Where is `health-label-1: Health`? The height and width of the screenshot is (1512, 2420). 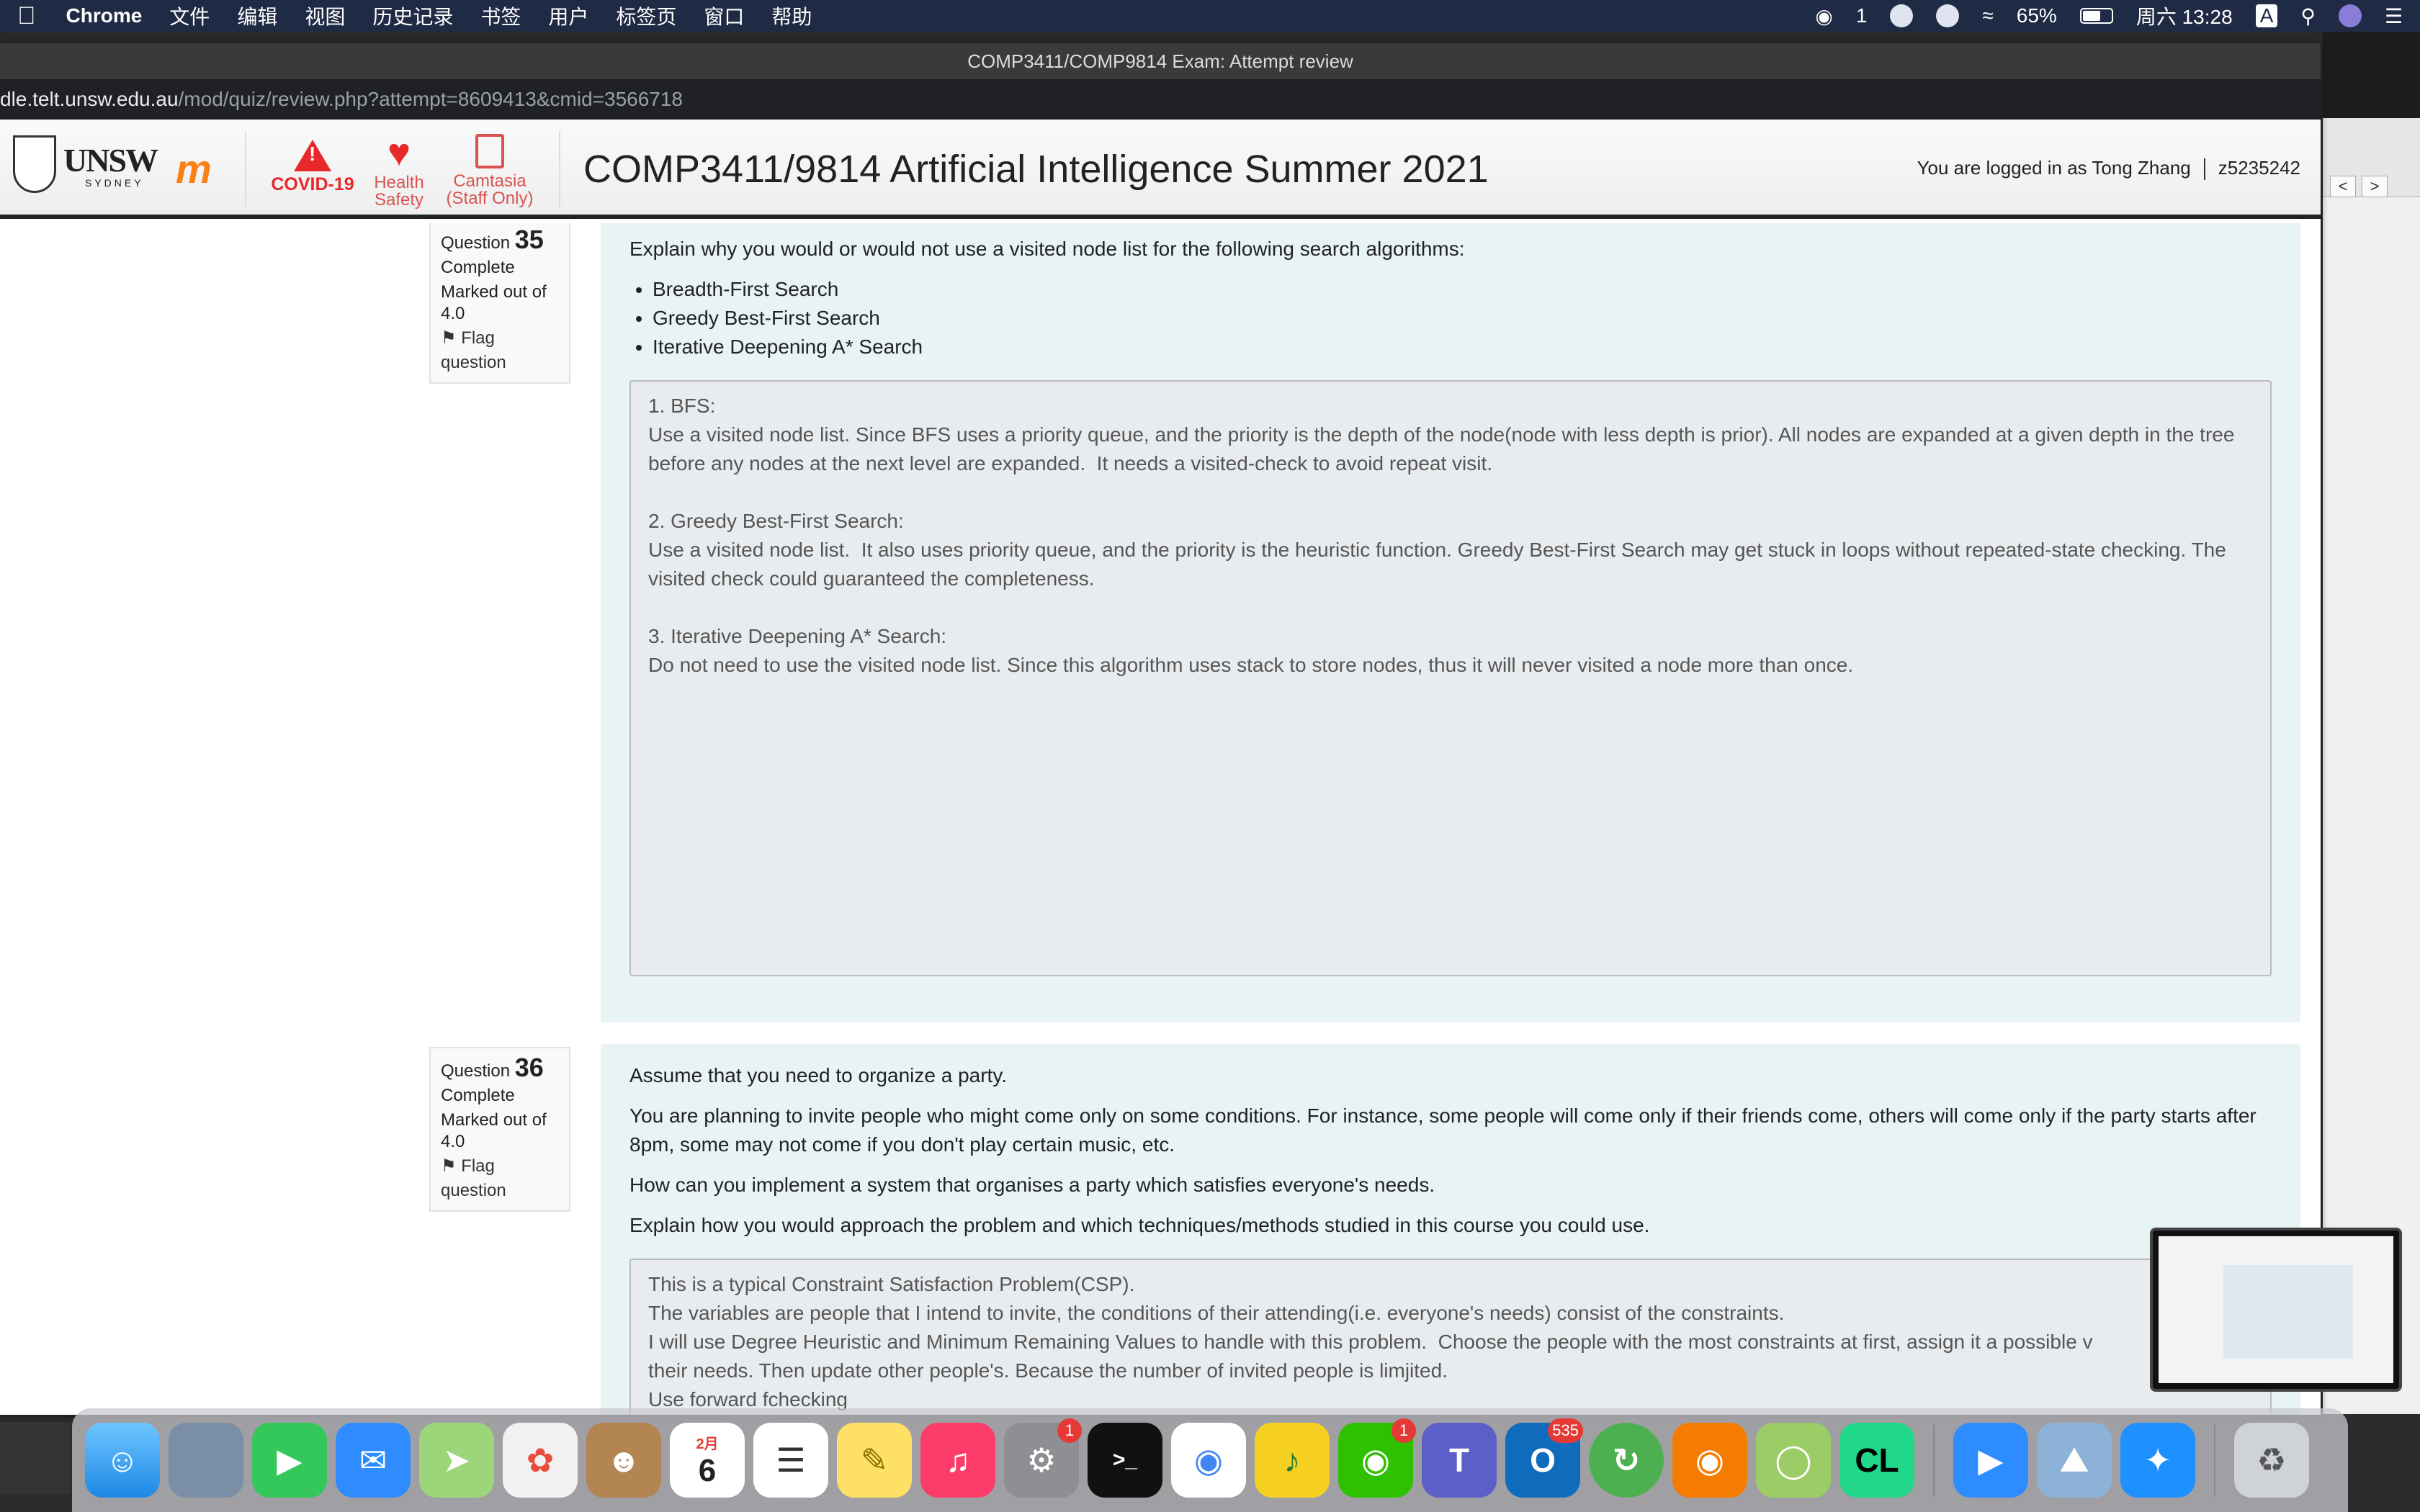
health-label-1: Health is located at coordinates (399, 182).